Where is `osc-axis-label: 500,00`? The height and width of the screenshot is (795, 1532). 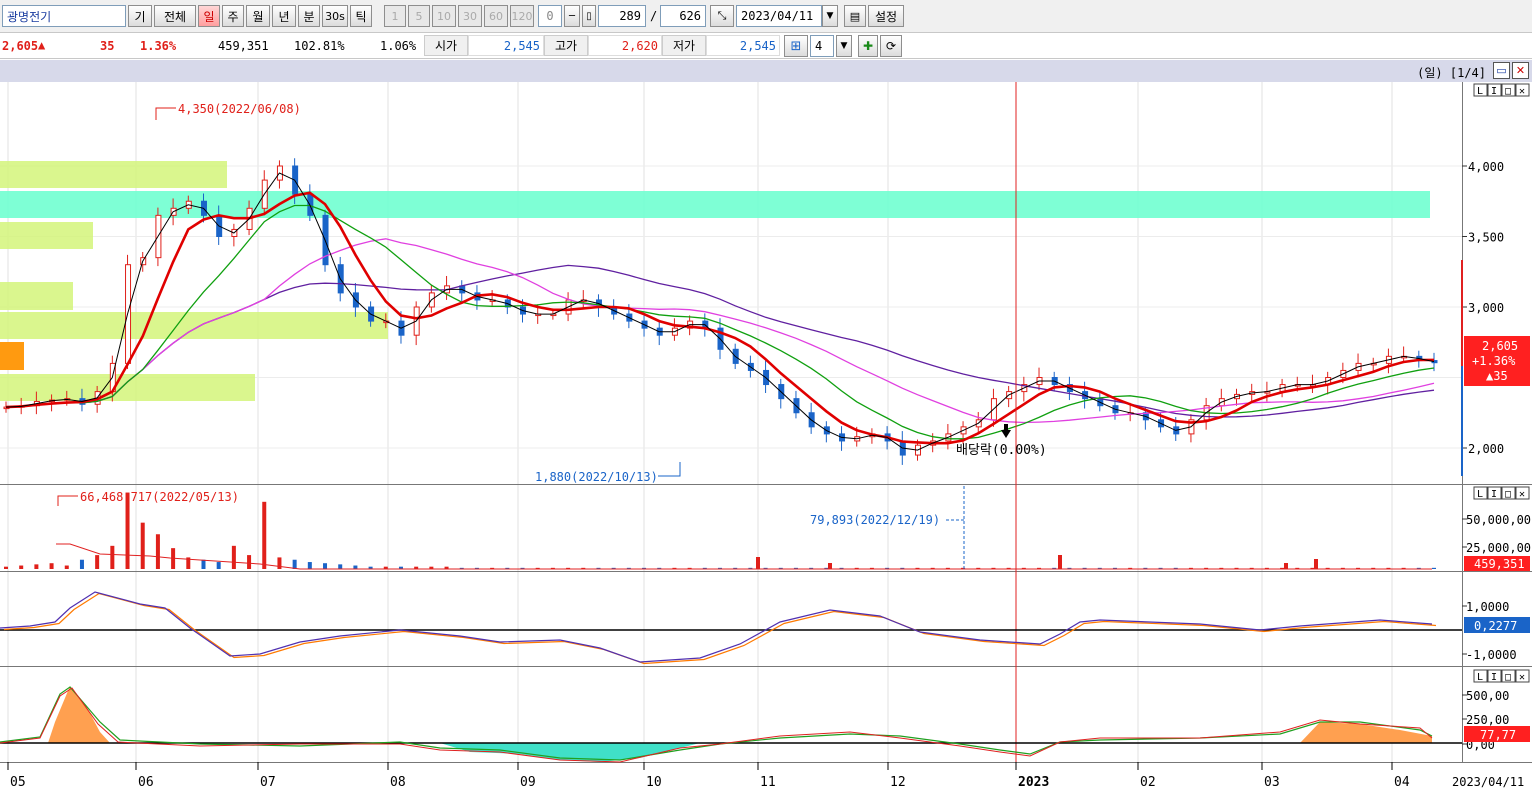 osc-axis-label: 500,00 is located at coordinates (1487, 696).